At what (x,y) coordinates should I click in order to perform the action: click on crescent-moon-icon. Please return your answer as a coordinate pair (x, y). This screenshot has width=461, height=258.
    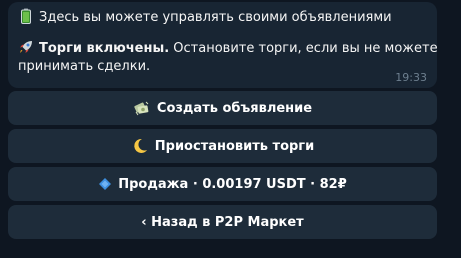
    Looking at the image, I should click on (140, 145).